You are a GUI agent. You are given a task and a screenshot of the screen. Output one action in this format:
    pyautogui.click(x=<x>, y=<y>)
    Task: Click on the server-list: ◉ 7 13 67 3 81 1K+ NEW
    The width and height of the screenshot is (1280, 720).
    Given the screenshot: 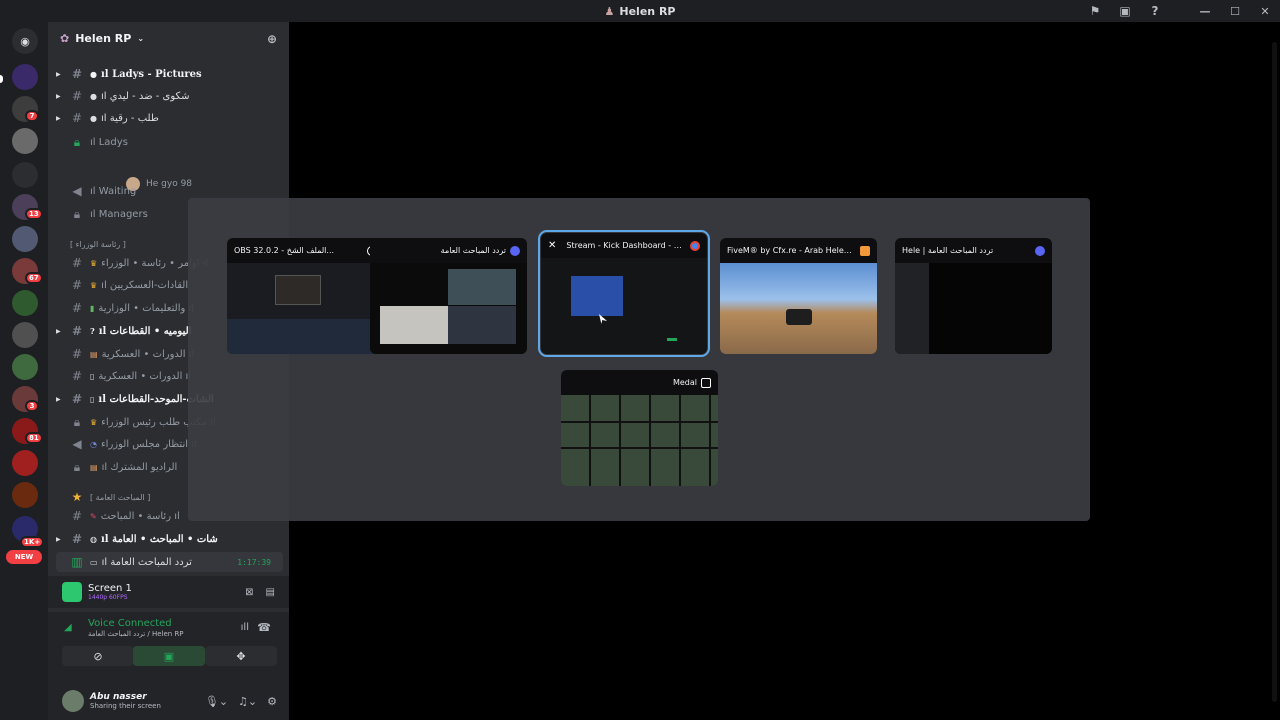 What is the action you would take?
    pyautogui.click(x=24, y=371)
    